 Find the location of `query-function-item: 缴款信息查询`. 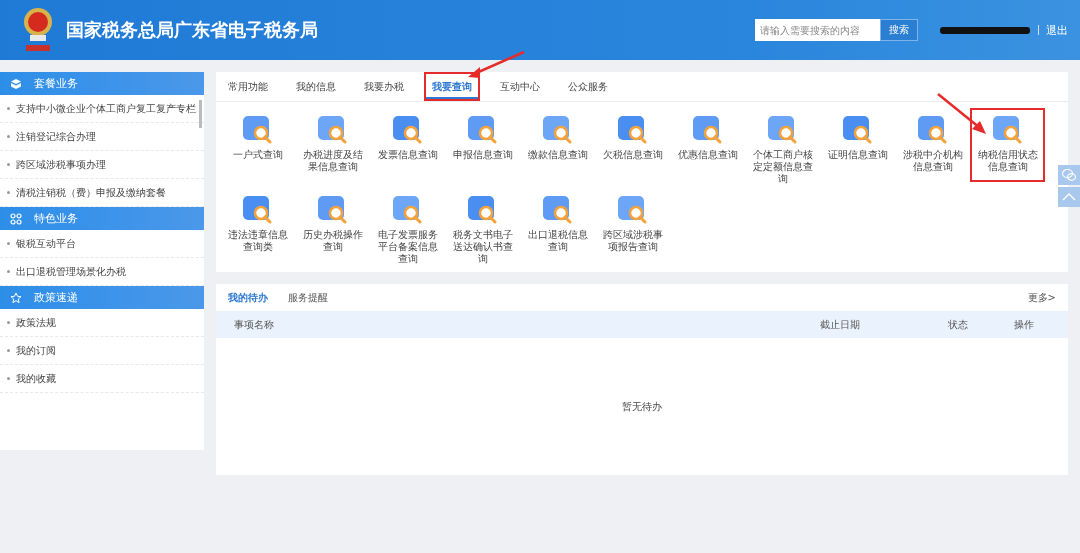

query-function-item: 缴款信息查询 is located at coordinates (557, 145).